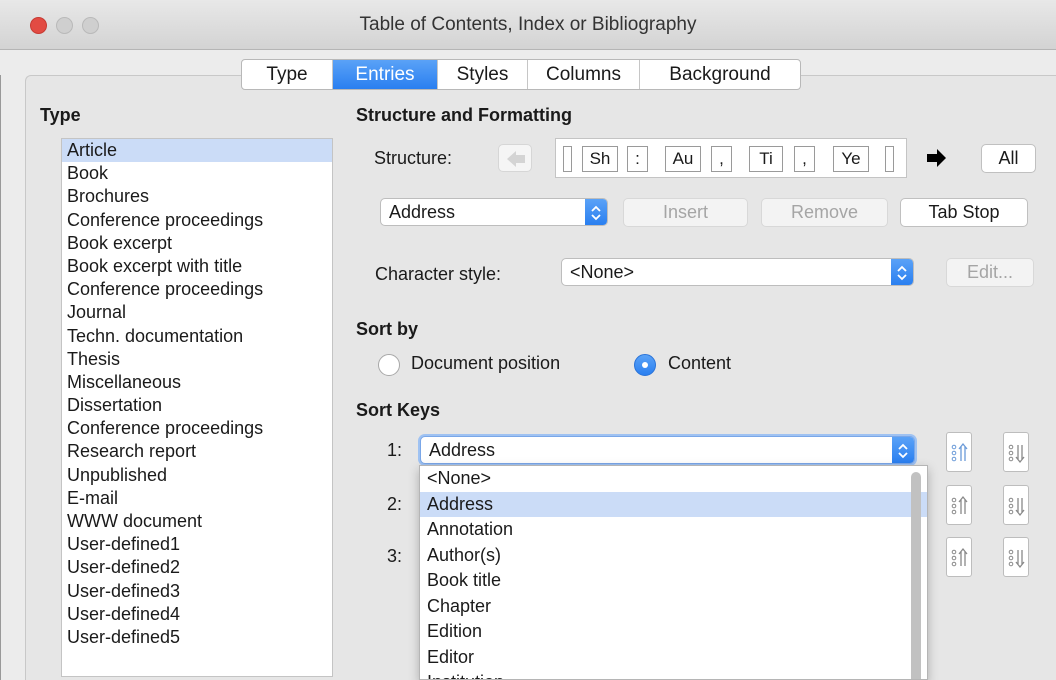  What do you see at coordinates (673, 632) in the screenshot?
I see `dropdown-option: Edition` at bounding box center [673, 632].